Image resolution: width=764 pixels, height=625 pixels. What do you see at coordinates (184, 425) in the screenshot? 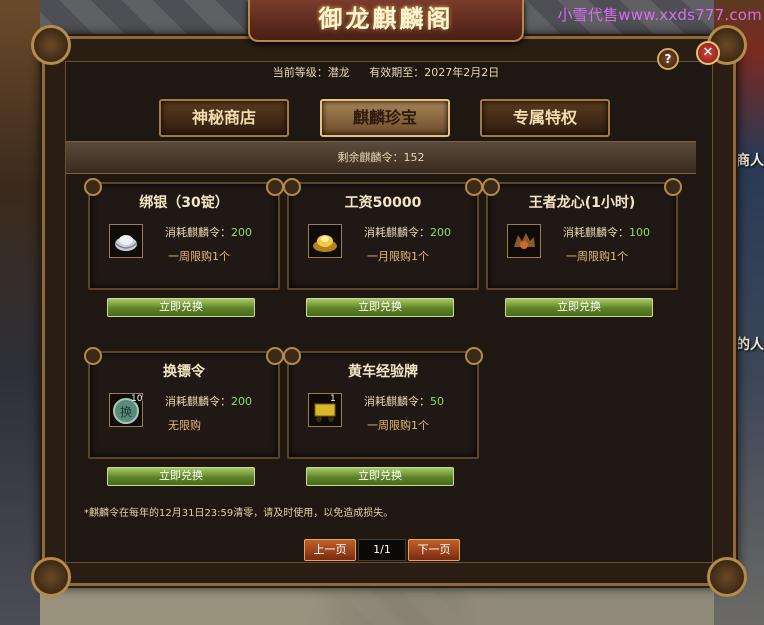
I see `item-limit: 无限购` at bounding box center [184, 425].